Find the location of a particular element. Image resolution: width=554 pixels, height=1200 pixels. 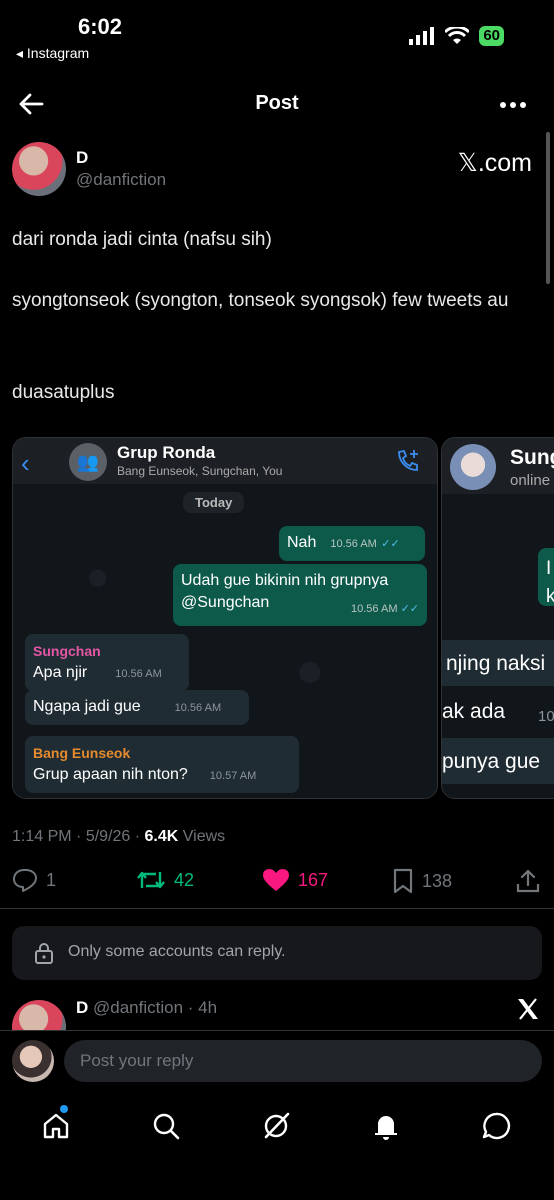

nav-grok is located at coordinates (276, 1126).